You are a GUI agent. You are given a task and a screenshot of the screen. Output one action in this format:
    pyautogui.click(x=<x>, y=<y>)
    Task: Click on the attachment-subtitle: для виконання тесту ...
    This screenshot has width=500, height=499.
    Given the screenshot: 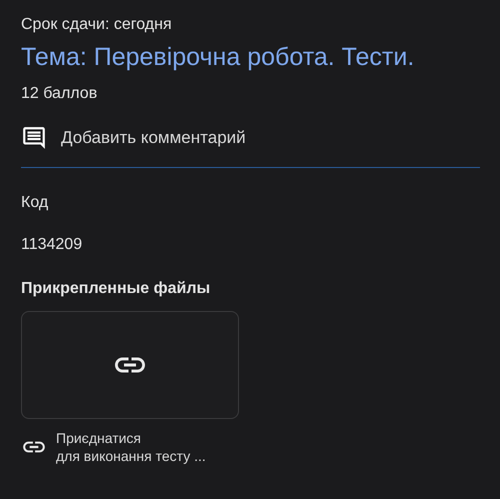 What is the action you would take?
    pyautogui.click(x=131, y=456)
    